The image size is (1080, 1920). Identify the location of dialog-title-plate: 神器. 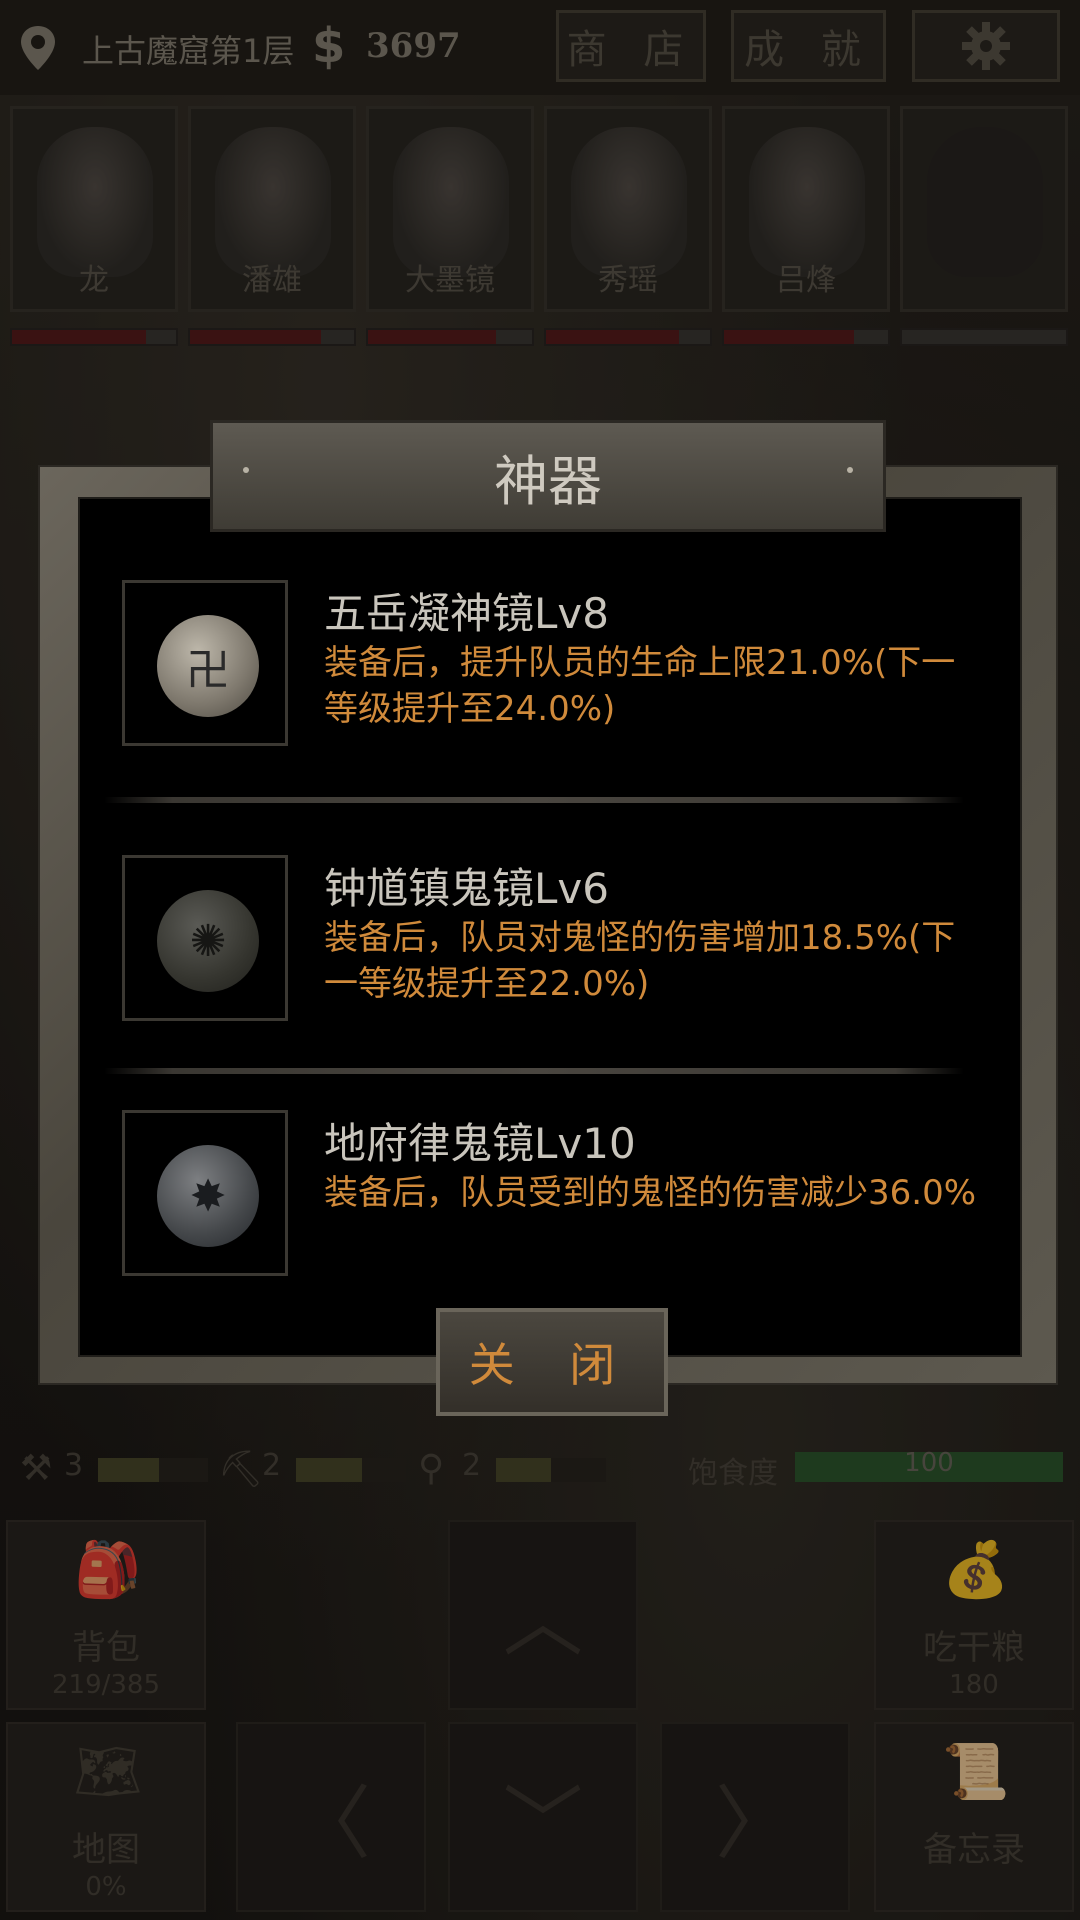
(548, 476).